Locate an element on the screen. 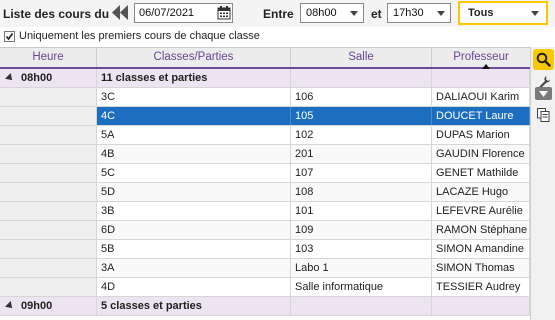 The image size is (555, 320). table-row: 3A Labo 1 SIMON Thomas is located at coordinates (265, 268).